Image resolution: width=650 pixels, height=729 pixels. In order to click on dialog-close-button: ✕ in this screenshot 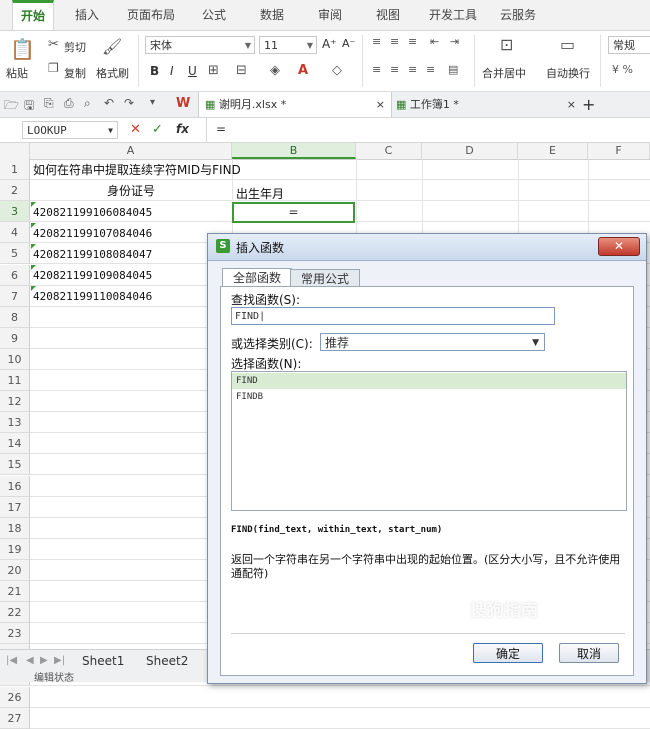, I will do `click(619, 246)`.